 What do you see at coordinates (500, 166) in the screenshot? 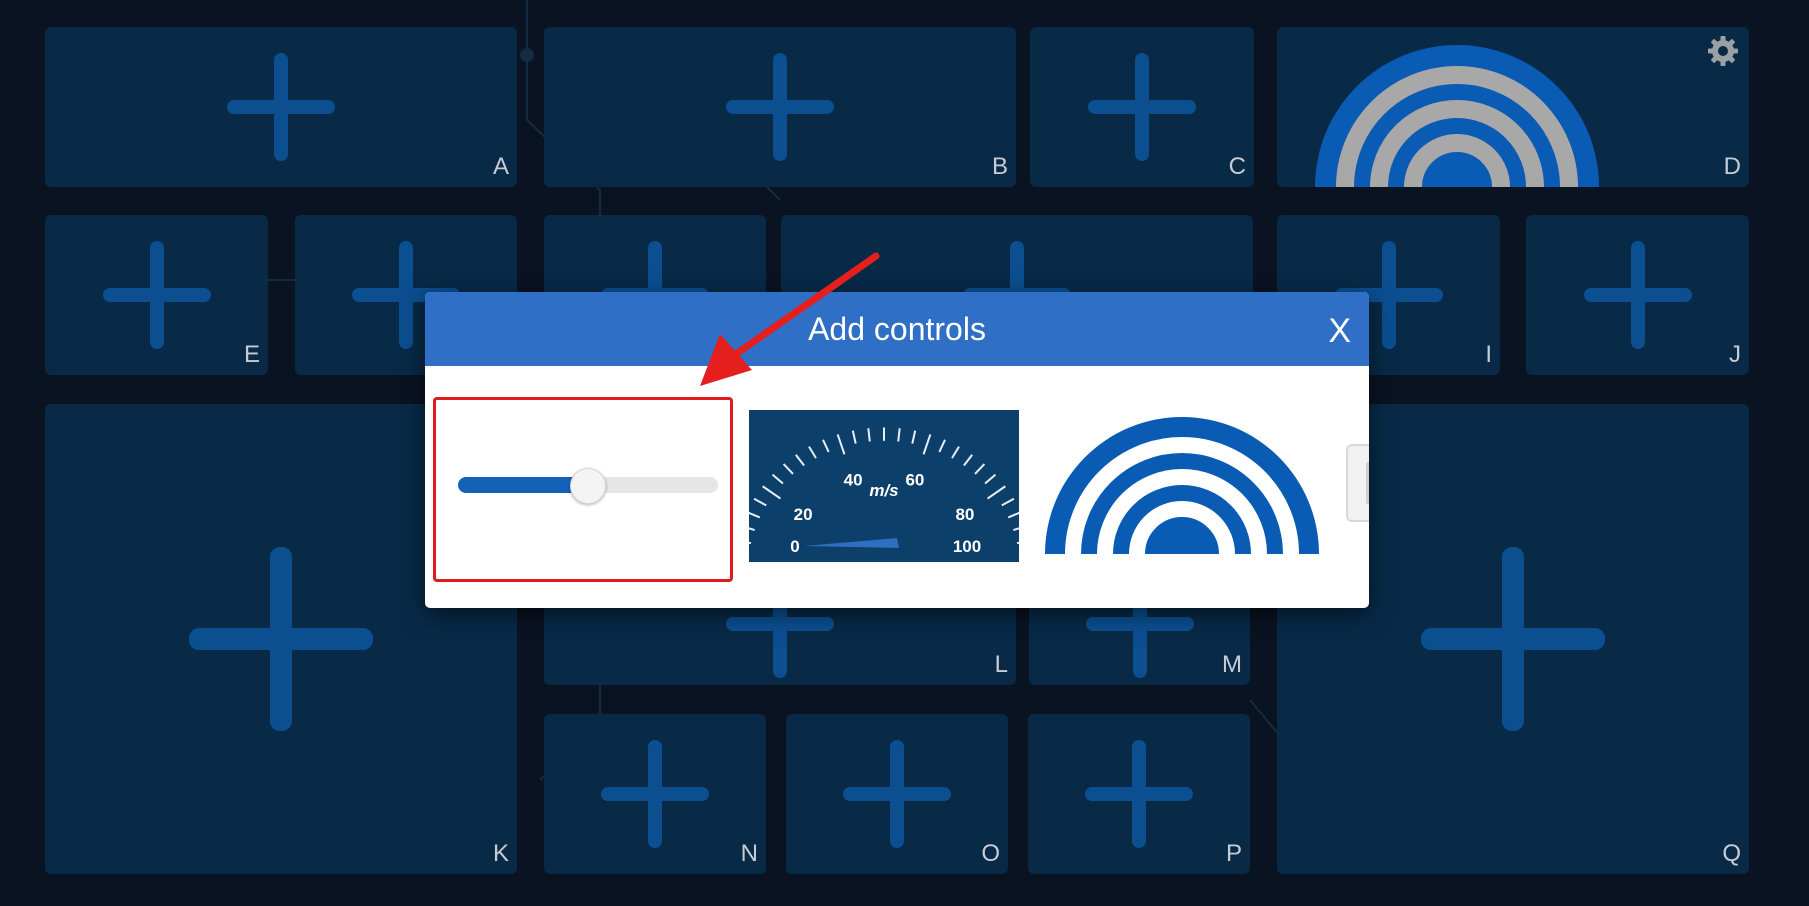
I see `tile-letter: A` at bounding box center [500, 166].